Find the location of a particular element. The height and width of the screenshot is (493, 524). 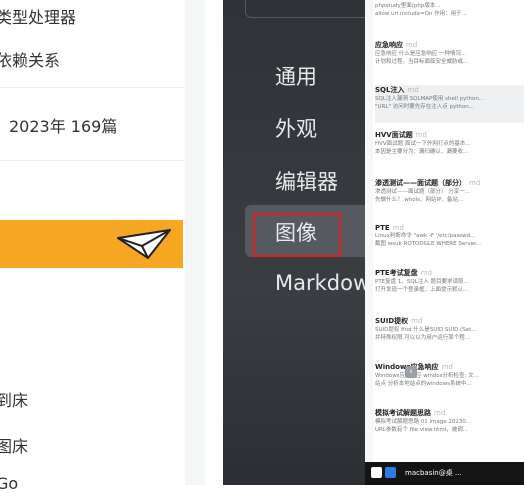

menu-item-markdown: Markdown is located at coordinates (320, 283).